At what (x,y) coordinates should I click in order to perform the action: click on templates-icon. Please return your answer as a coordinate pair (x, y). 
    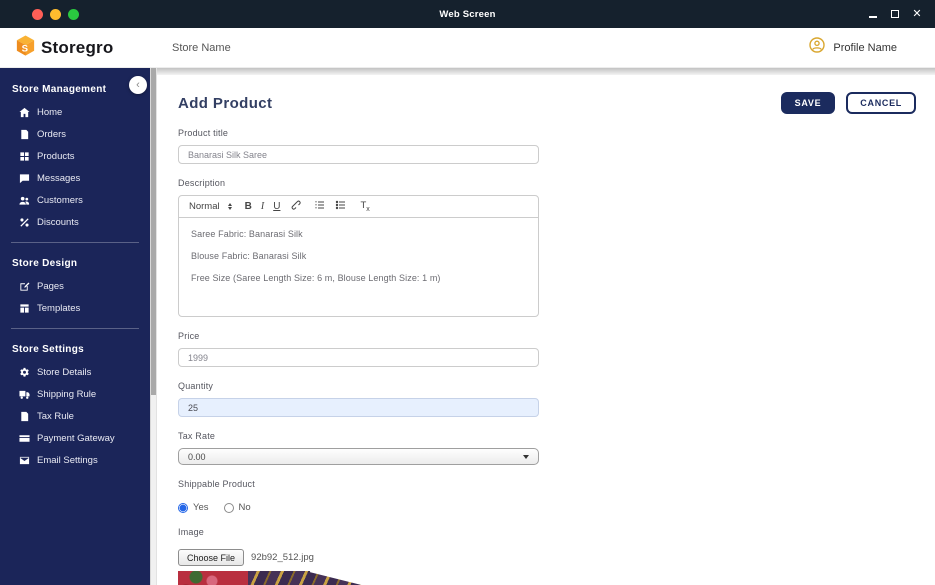
    Looking at the image, I should click on (24, 308).